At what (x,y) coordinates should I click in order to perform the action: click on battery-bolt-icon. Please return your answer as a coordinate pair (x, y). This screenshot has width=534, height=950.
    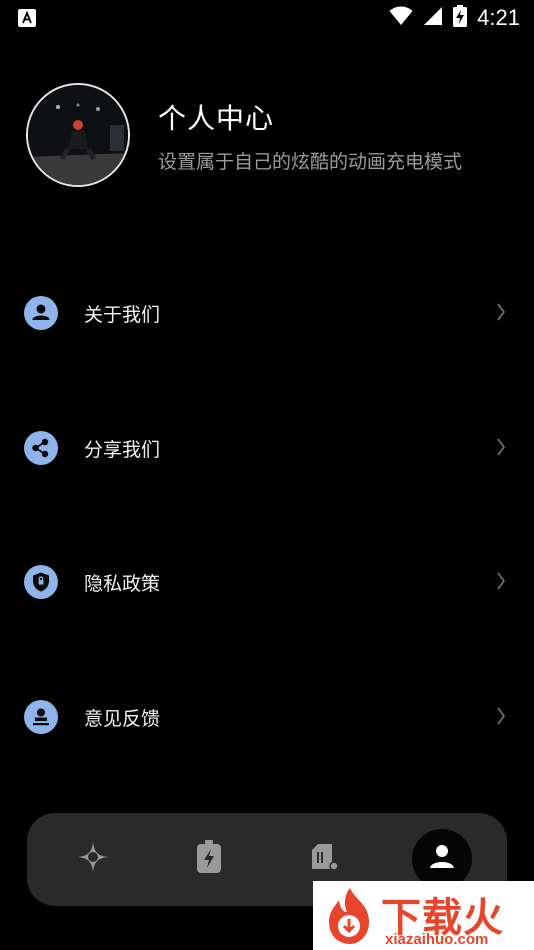
    Looking at the image, I should click on (209, 859).